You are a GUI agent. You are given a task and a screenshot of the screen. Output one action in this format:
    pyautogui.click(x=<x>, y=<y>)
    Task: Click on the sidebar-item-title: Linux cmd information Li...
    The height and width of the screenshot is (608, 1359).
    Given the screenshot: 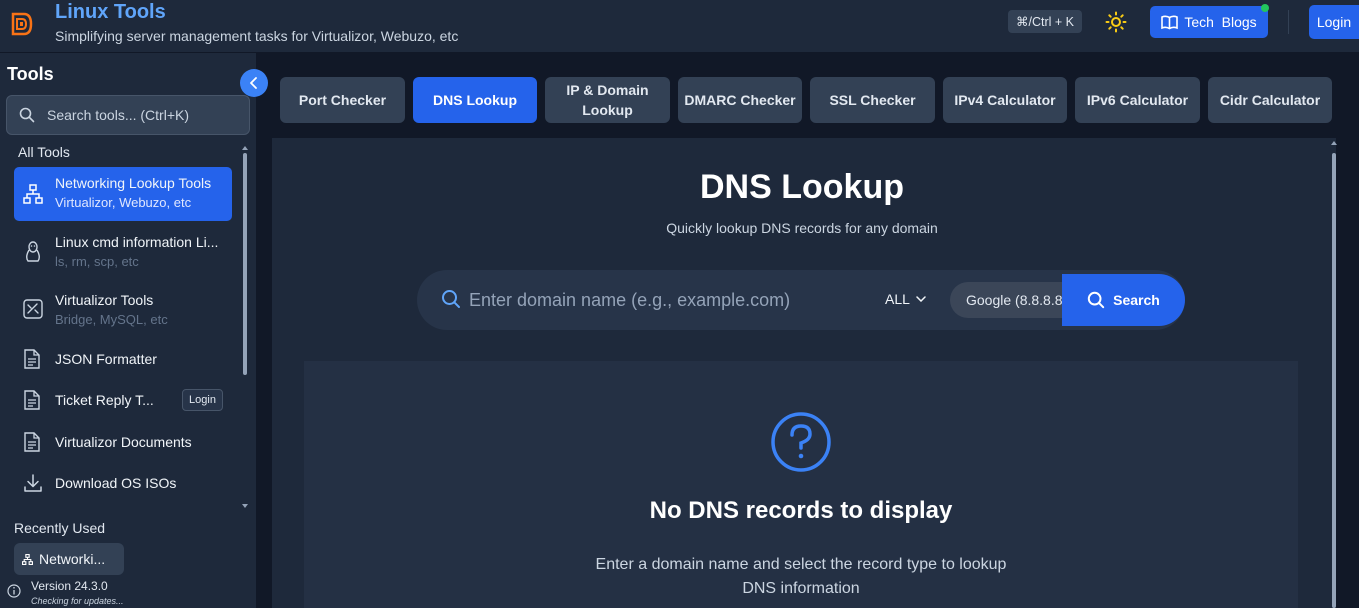 What is the action you would take?
    pyautogui.click(x=137, y=242)
    